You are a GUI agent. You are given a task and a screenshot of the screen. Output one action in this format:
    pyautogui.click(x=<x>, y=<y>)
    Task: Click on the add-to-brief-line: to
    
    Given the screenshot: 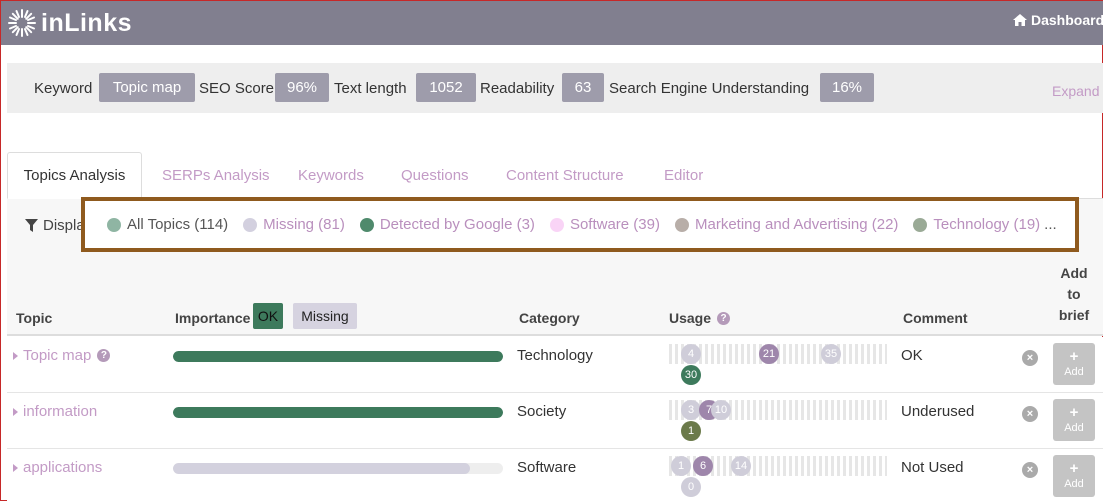 What is the action you would take?
    pyautogui.click(x=1074, y=294)
    